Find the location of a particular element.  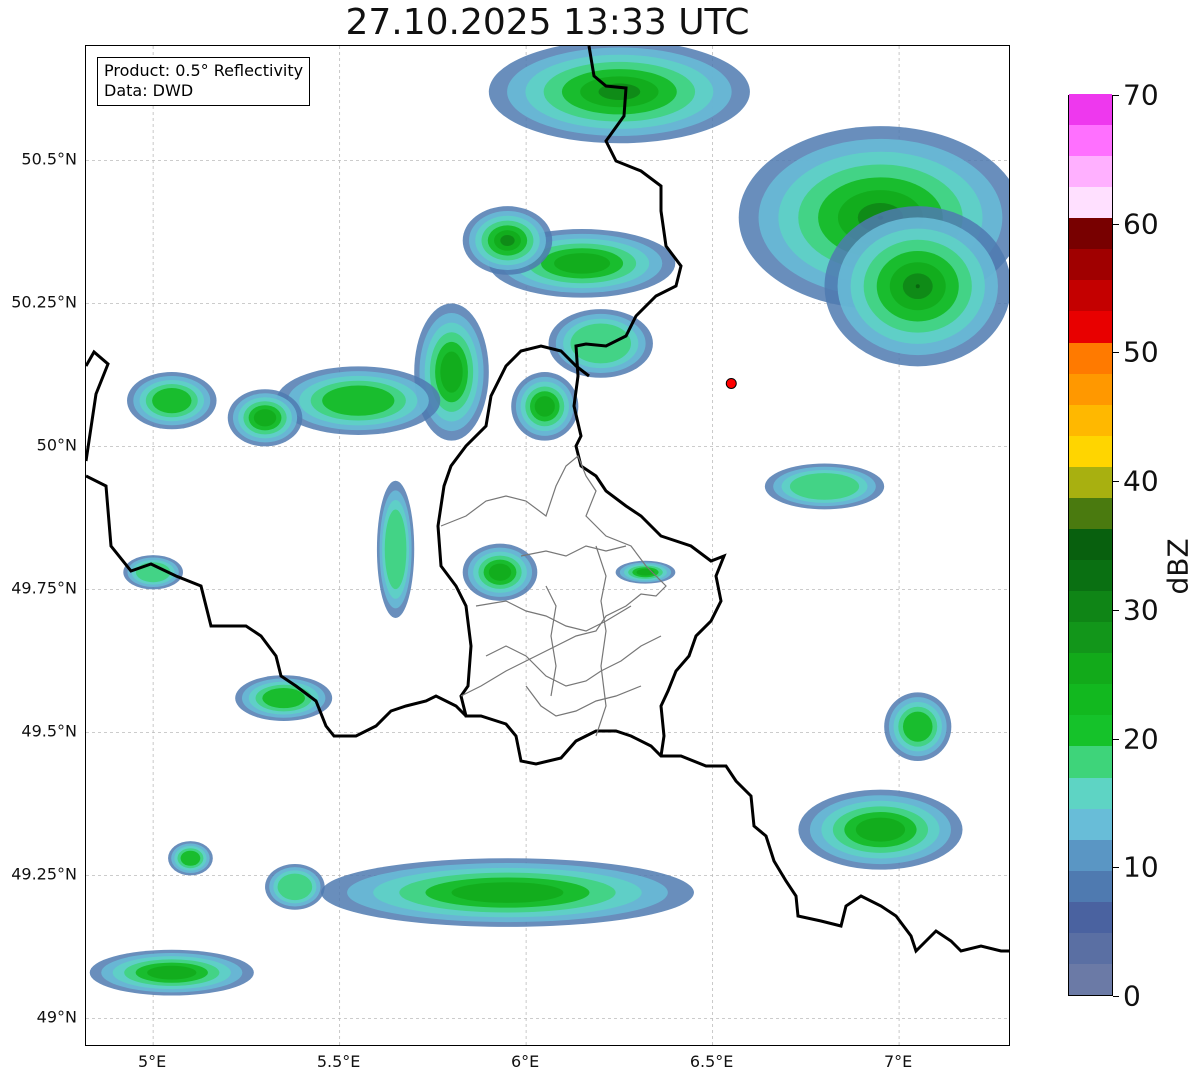

map-title: 27.10.2025 13:33 UTC is located at coordinates (547, 22).